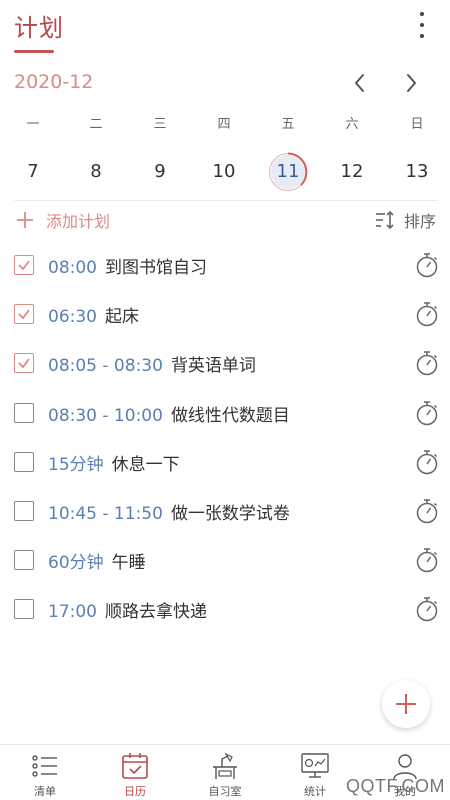 Image resolution: width=450 pixels, height=800 pixels. Describe the element at coordinates (225, 264) in the screenshot. I see `task-row: 08:00 到图书馆自习` at that location.